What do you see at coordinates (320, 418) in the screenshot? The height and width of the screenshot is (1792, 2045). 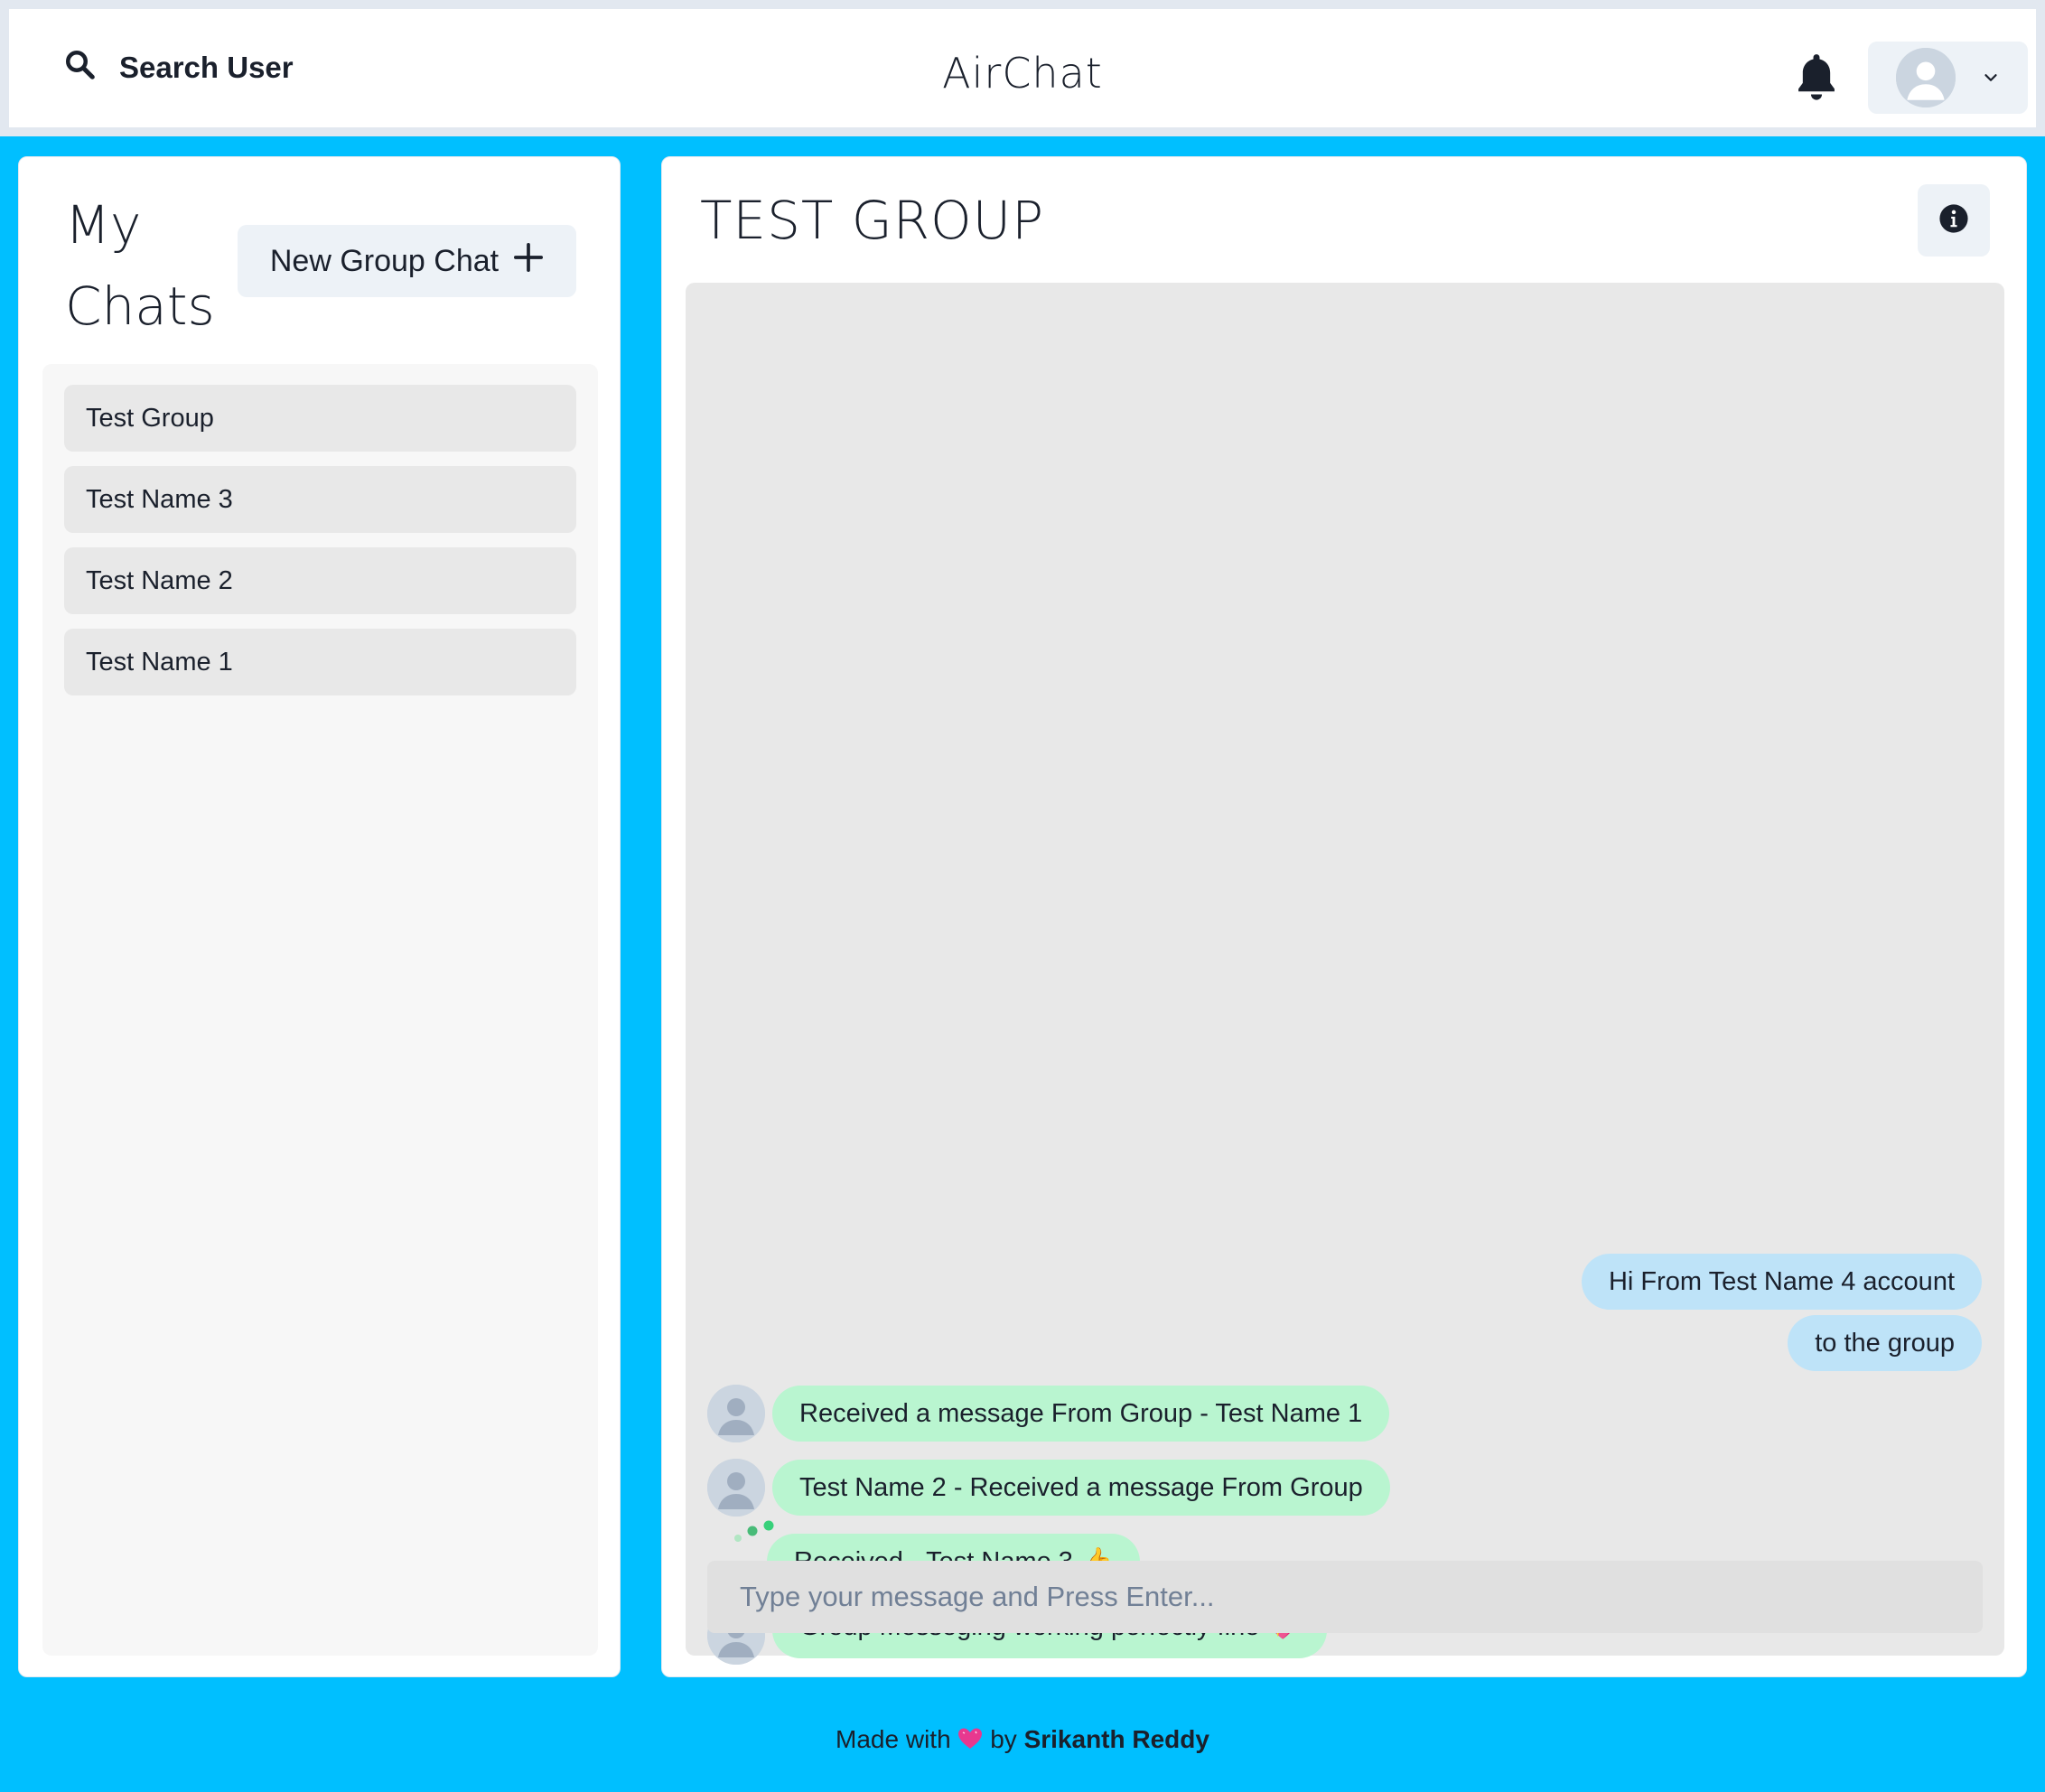 I see `chat-item-test-group: Test Group` at bounding box center [320, 418].